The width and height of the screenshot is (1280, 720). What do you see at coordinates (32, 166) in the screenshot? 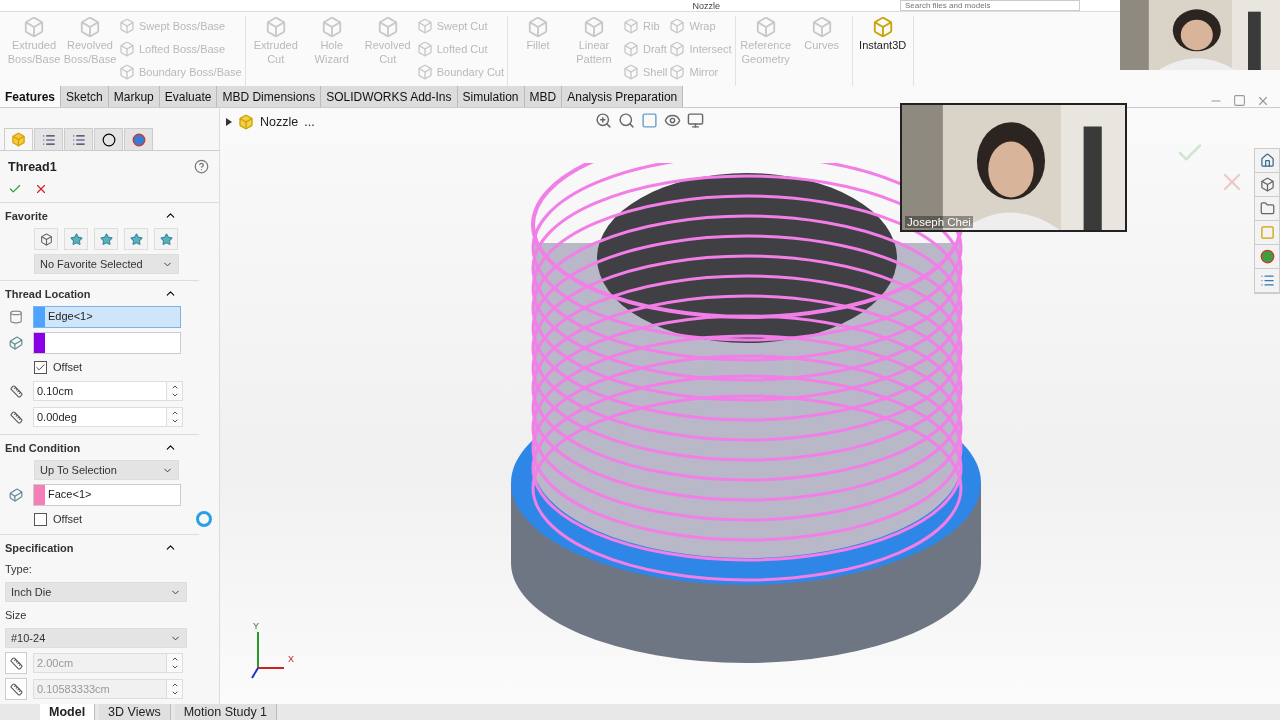
I see `feature-title: Thread1` at bounding box center [32, 166].